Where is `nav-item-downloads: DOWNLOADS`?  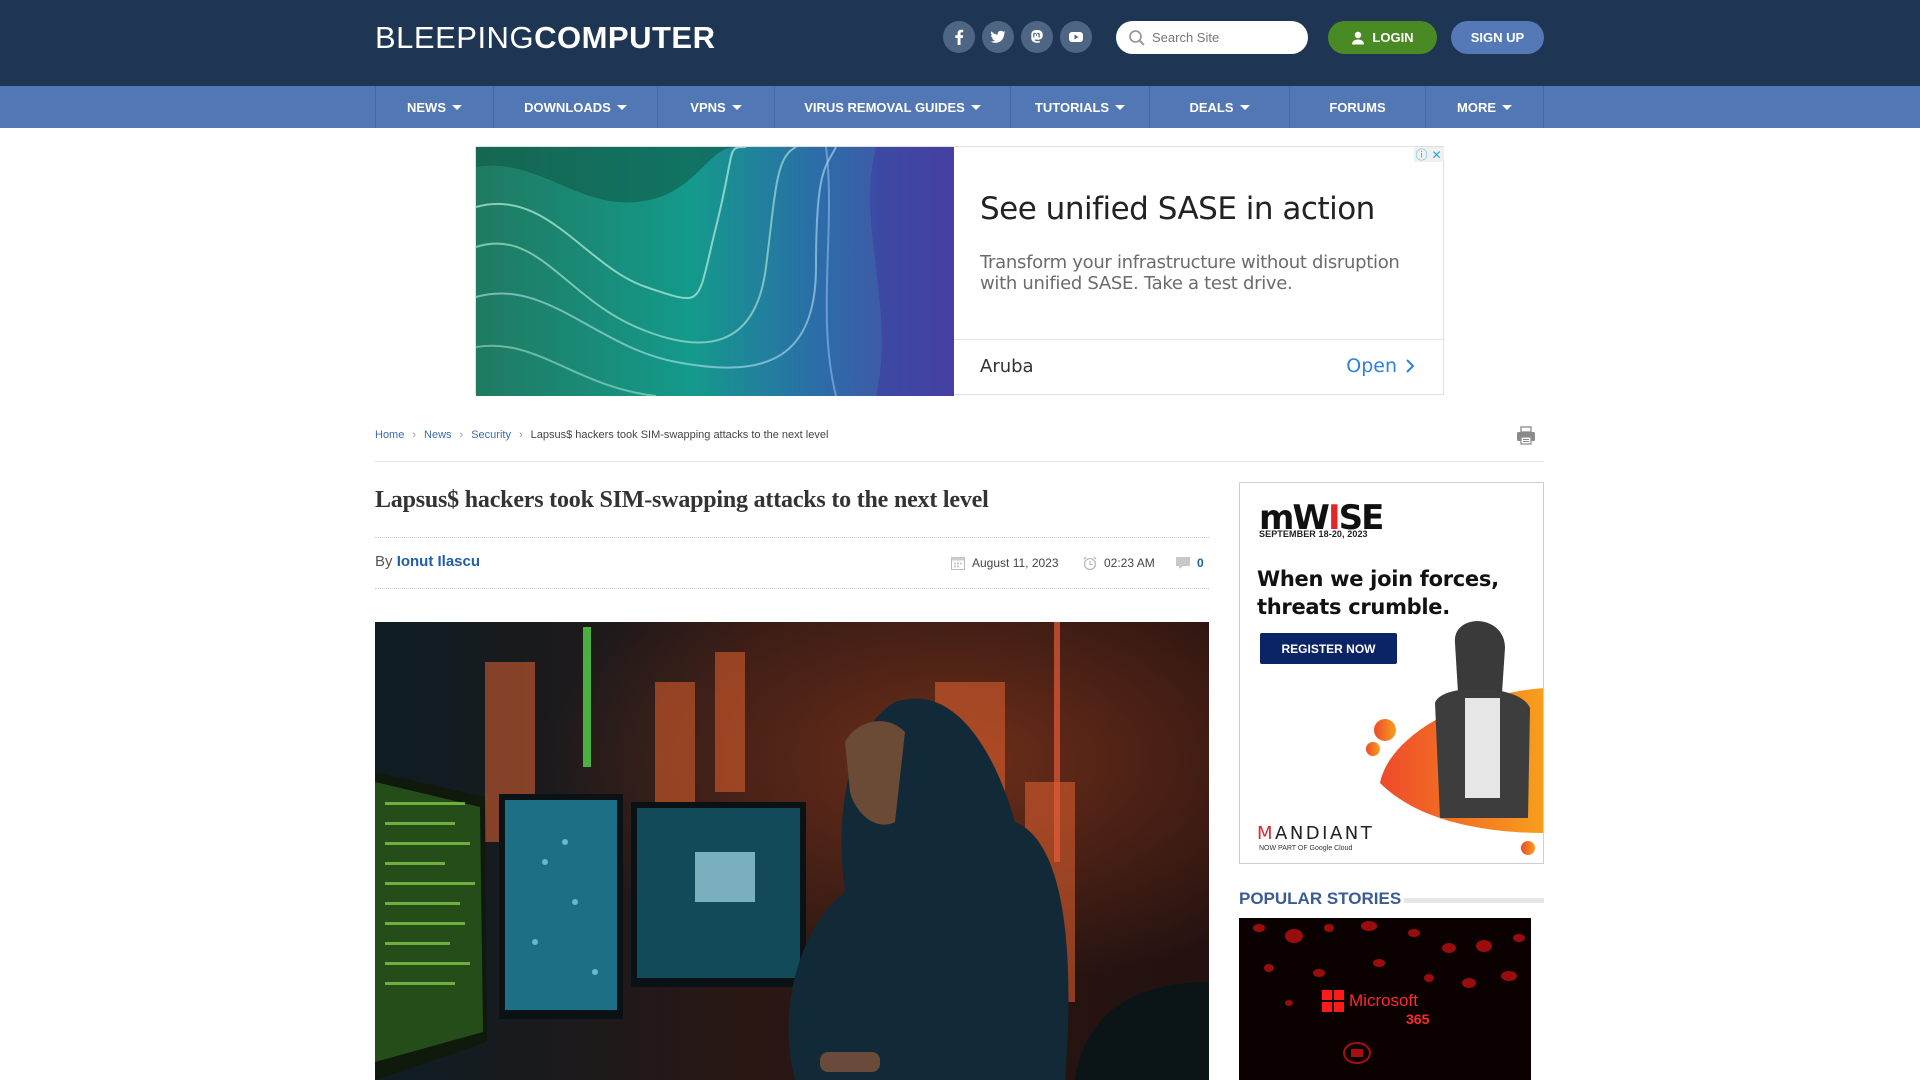 nav-item-downloads: DOWNLOADS is located at coordinates (576, 107).